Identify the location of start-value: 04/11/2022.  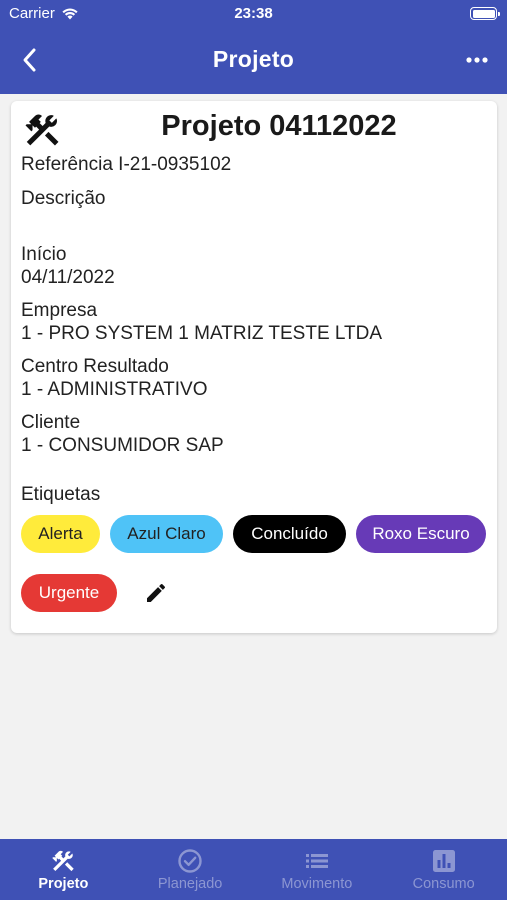
(68, 277).